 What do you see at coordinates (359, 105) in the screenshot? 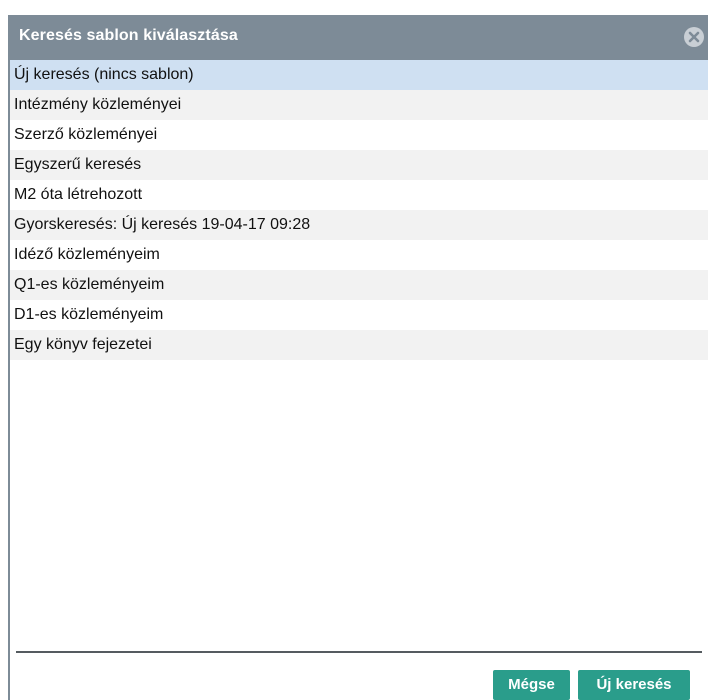
I see `list-item: Intézmény közleményei` at bounding box center [359, 105].